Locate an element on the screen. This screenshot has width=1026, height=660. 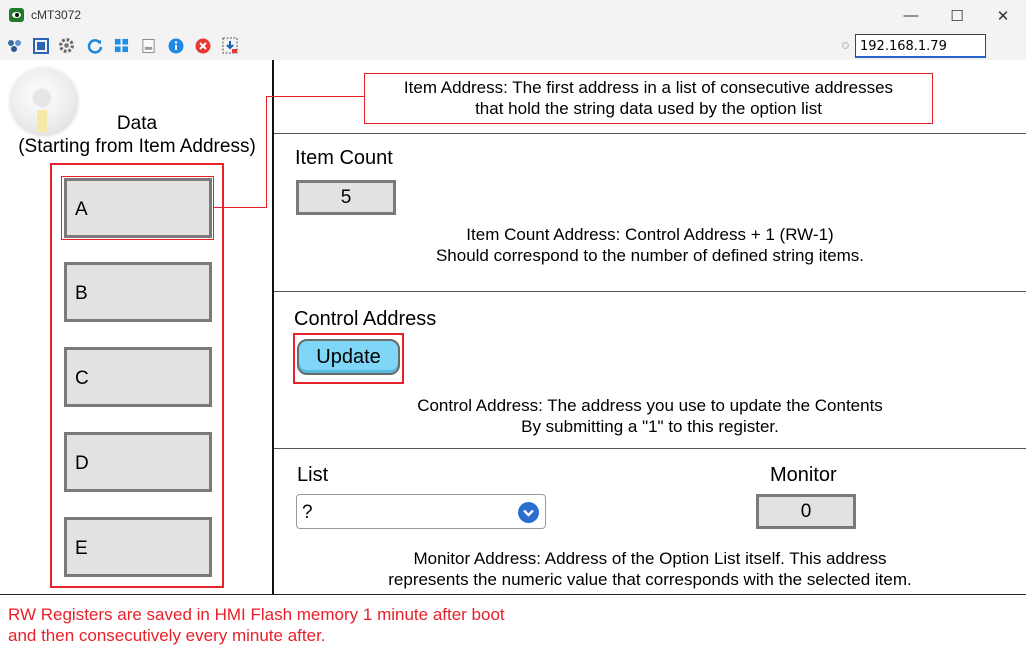
item-count-label: Item Count is located at coordinates (344, 158).